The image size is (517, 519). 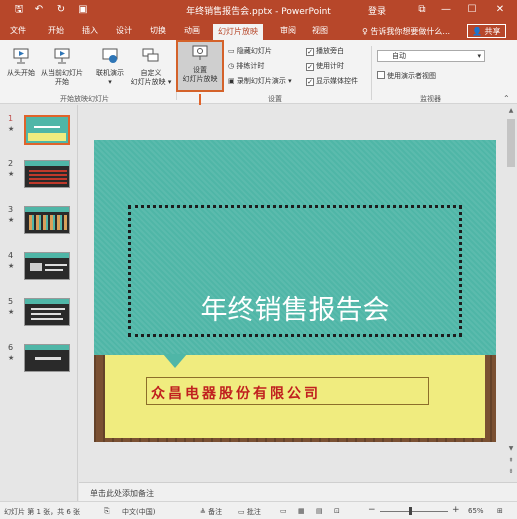 What do you see at coordinates (486, 31) in the screenshot?
I see `share-button: 👤 共享` at bounding box center [486, 31].